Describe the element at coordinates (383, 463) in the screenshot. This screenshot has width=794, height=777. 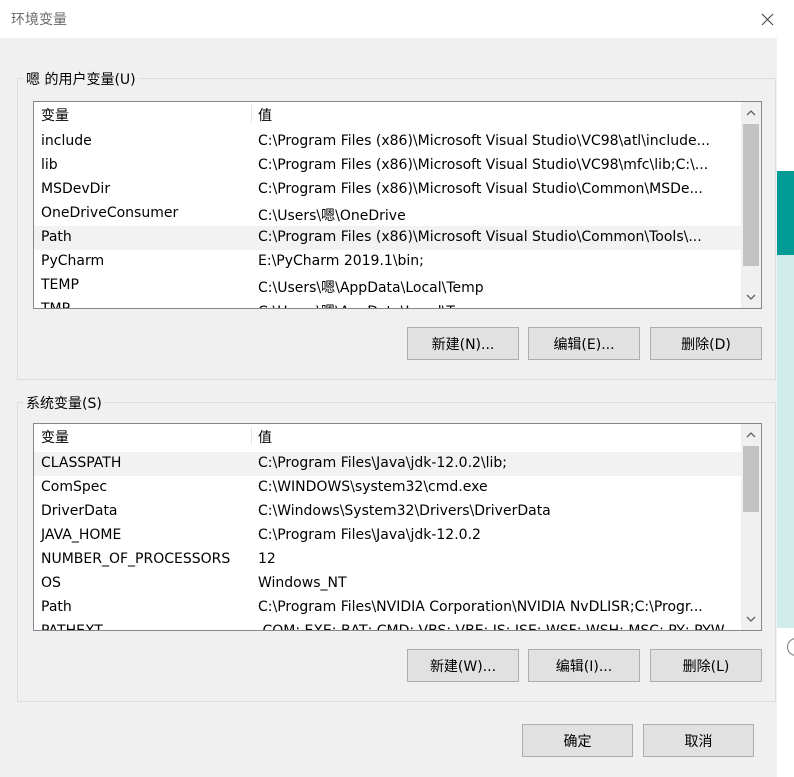
I see `variable-value: C:\Program Files\Java\jdk-12.0.2\lib;` at that location.